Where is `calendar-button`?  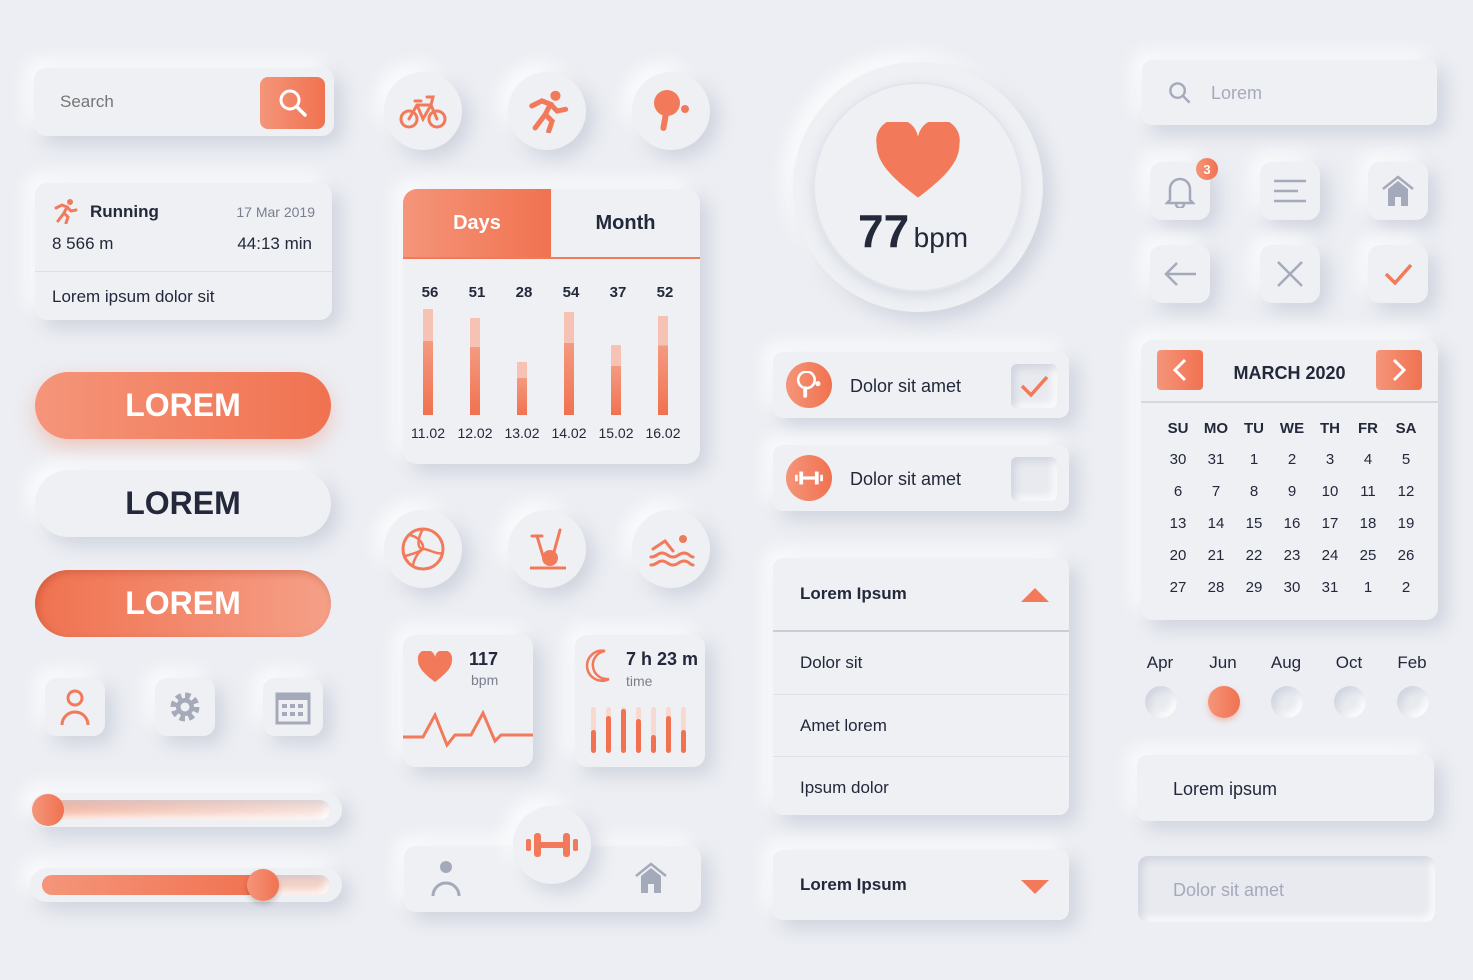 calendar-button is located at coordinates (293, 707).